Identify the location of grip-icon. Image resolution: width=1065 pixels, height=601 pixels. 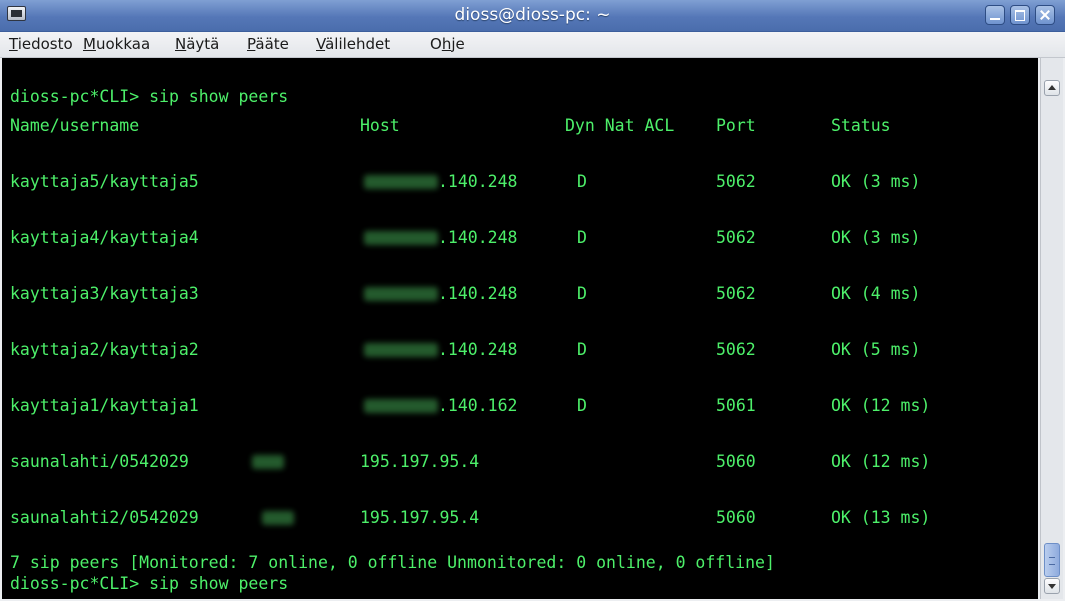
(1052, 561).